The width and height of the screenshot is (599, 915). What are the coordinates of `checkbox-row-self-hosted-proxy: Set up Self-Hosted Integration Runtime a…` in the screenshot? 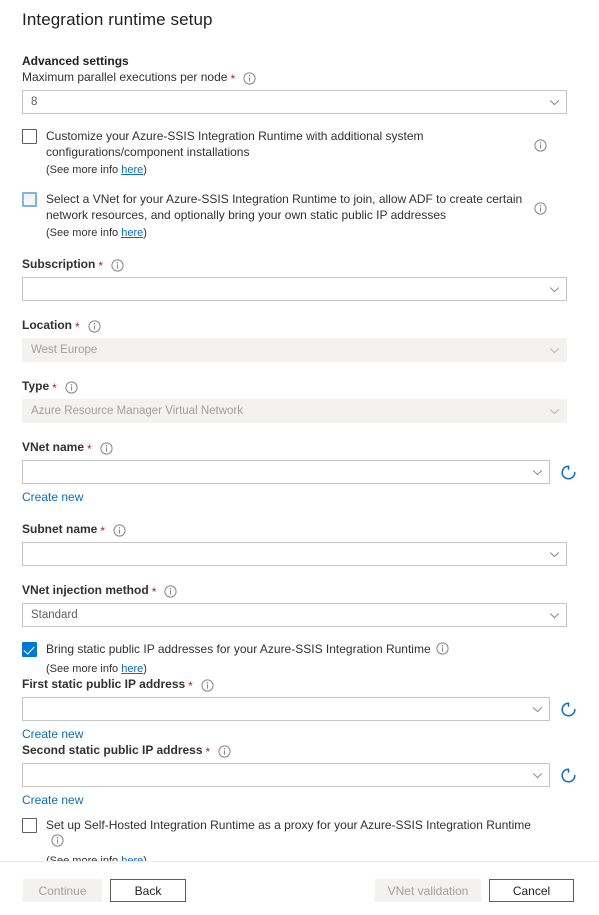 It's located at (299, 834).